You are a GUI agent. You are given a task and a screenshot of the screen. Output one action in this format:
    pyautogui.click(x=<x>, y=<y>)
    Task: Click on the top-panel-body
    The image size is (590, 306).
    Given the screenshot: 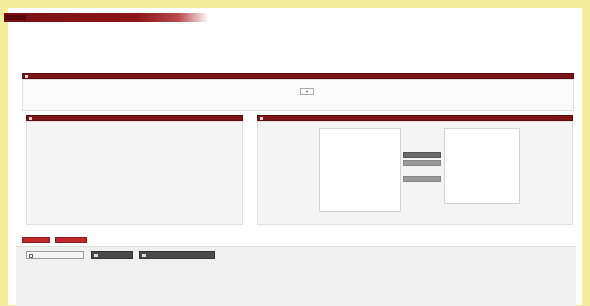 What is the action you would take?
    pyautogui.click(x=298, y=95)
    